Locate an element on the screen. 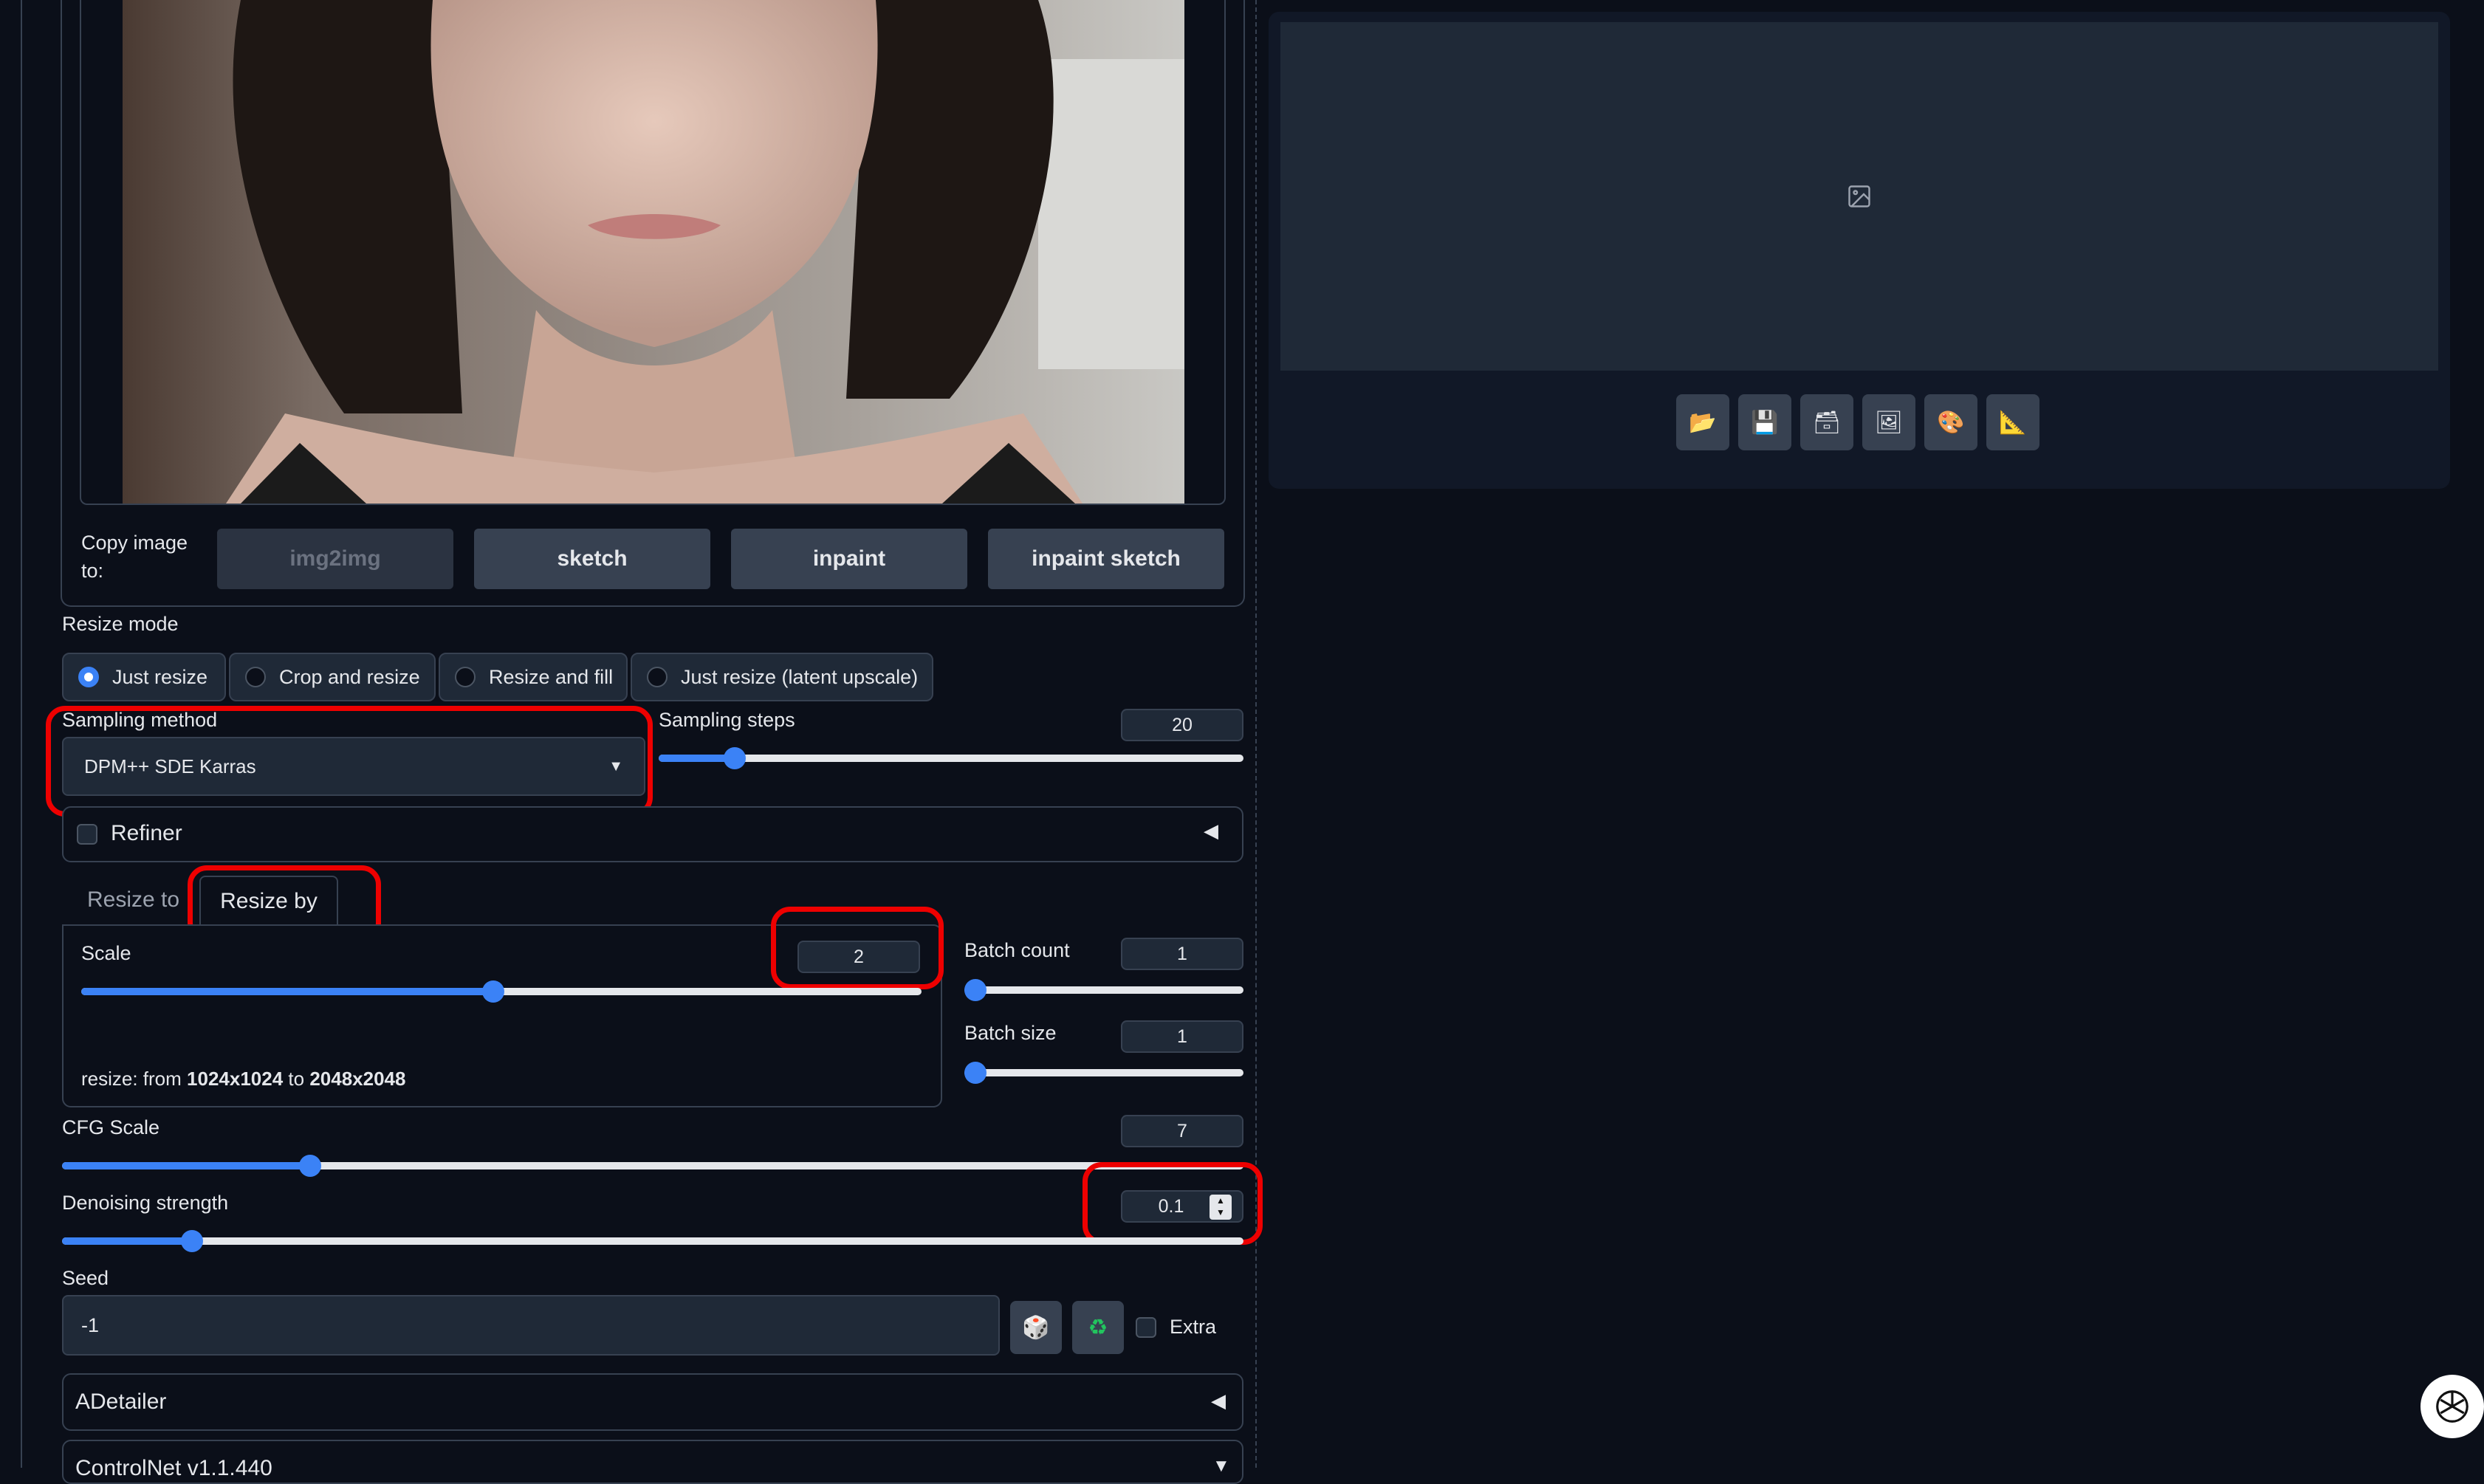 The image size is (2484, 1484). highlight-scale is located at coordinates (858, 948).